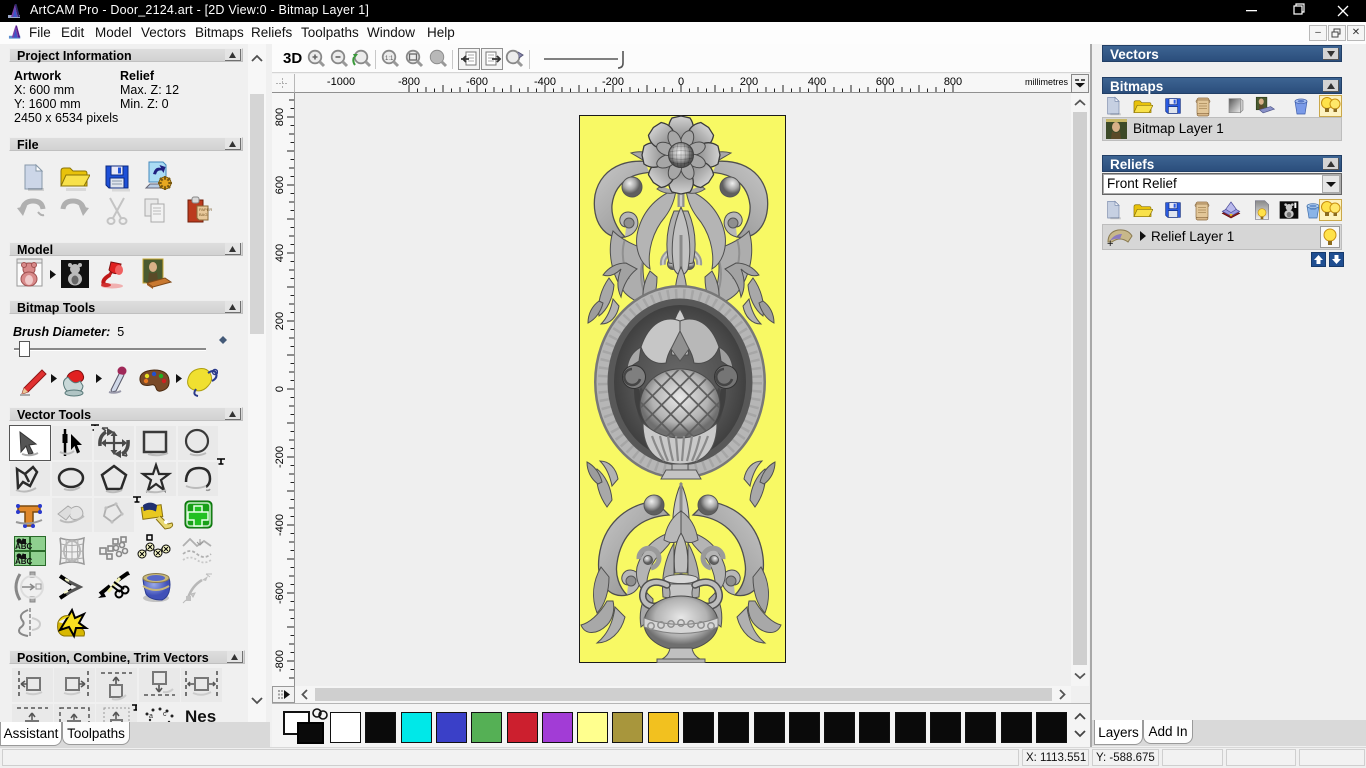 This screenshot has height=768, width=1366. I want to click on svg-text: 1:1, so click(389, 59).